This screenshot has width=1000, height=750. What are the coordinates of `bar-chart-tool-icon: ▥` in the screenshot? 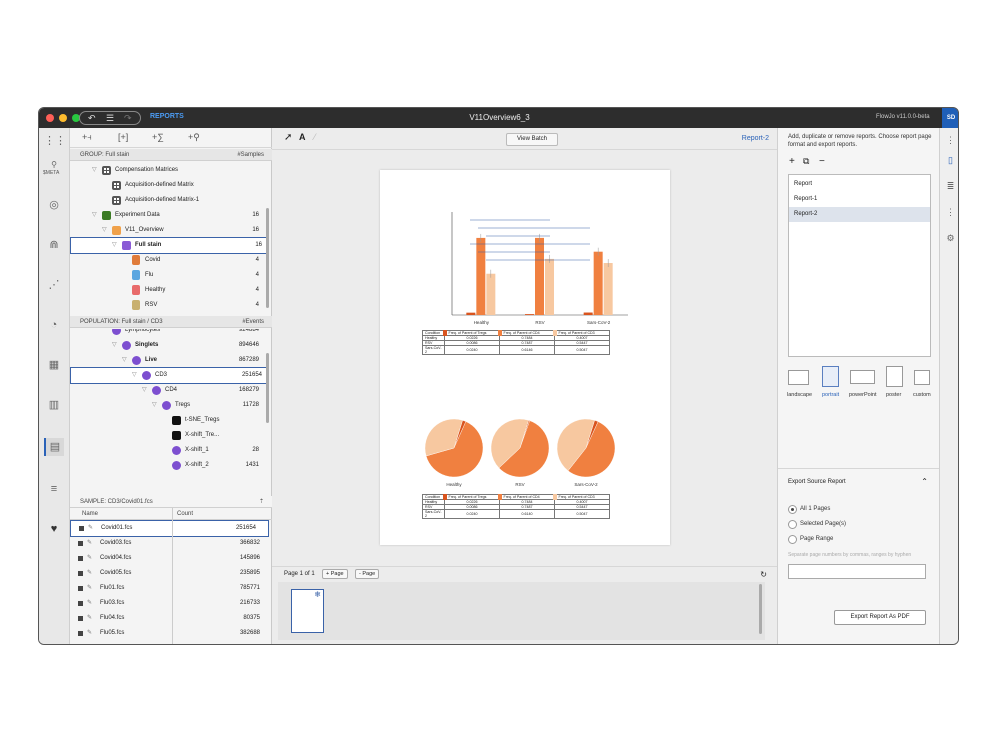 It's located at (54, 405).